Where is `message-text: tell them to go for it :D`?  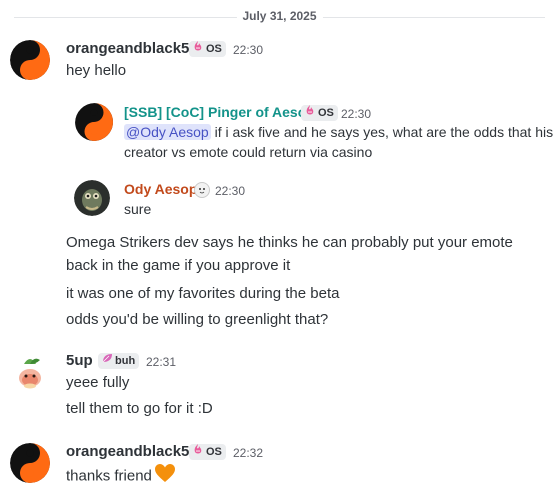 message-text: tell them to go for it :D is located at coordinates (139, 408).